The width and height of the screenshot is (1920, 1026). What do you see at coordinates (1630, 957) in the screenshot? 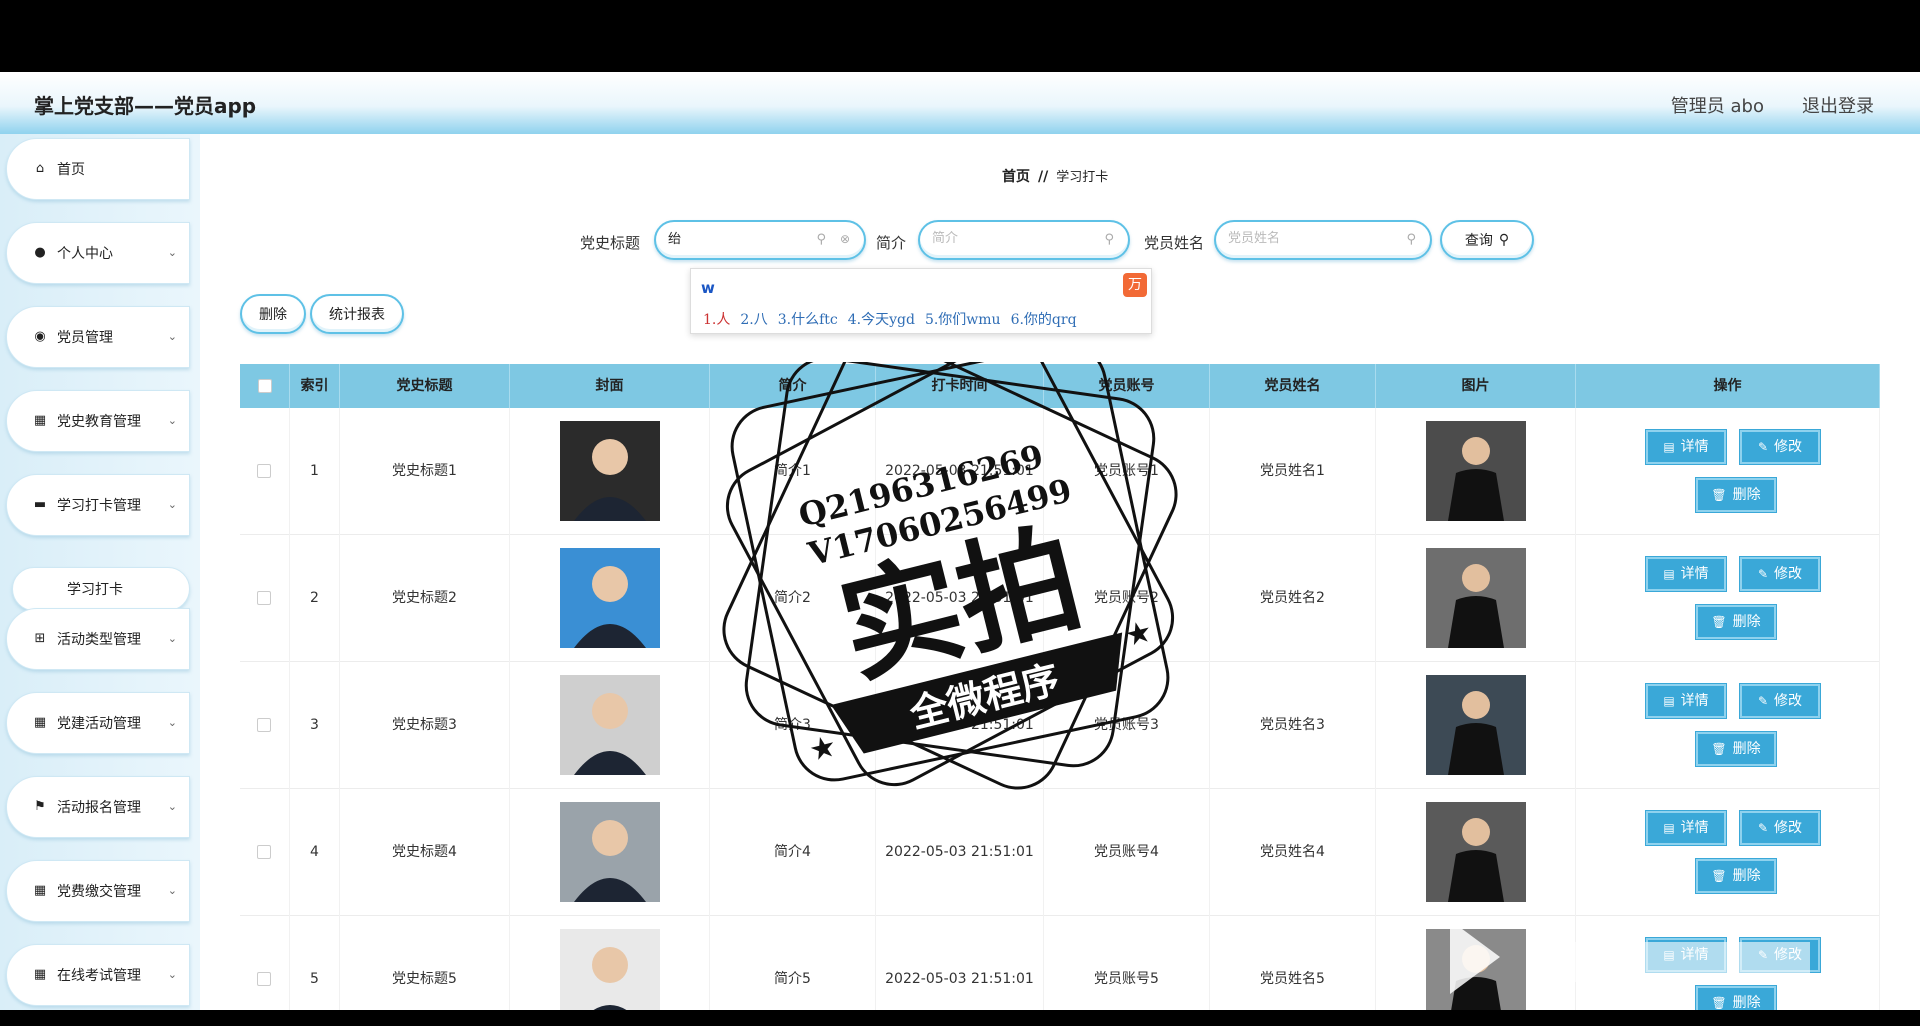
I see `video-logo-watermark` at bounding box center [1630, 957].